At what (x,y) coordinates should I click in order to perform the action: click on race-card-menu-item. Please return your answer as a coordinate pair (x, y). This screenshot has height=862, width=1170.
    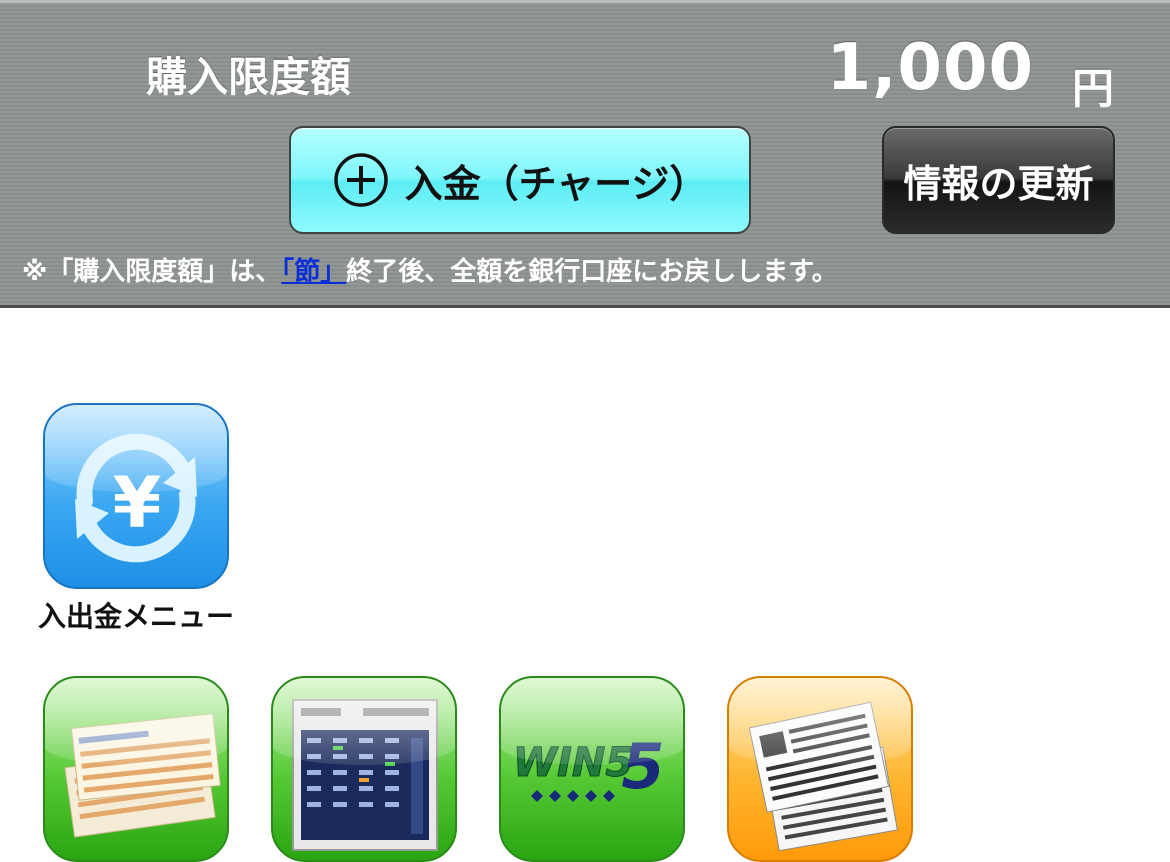
    Looking at the image, I should click on (820, 769).